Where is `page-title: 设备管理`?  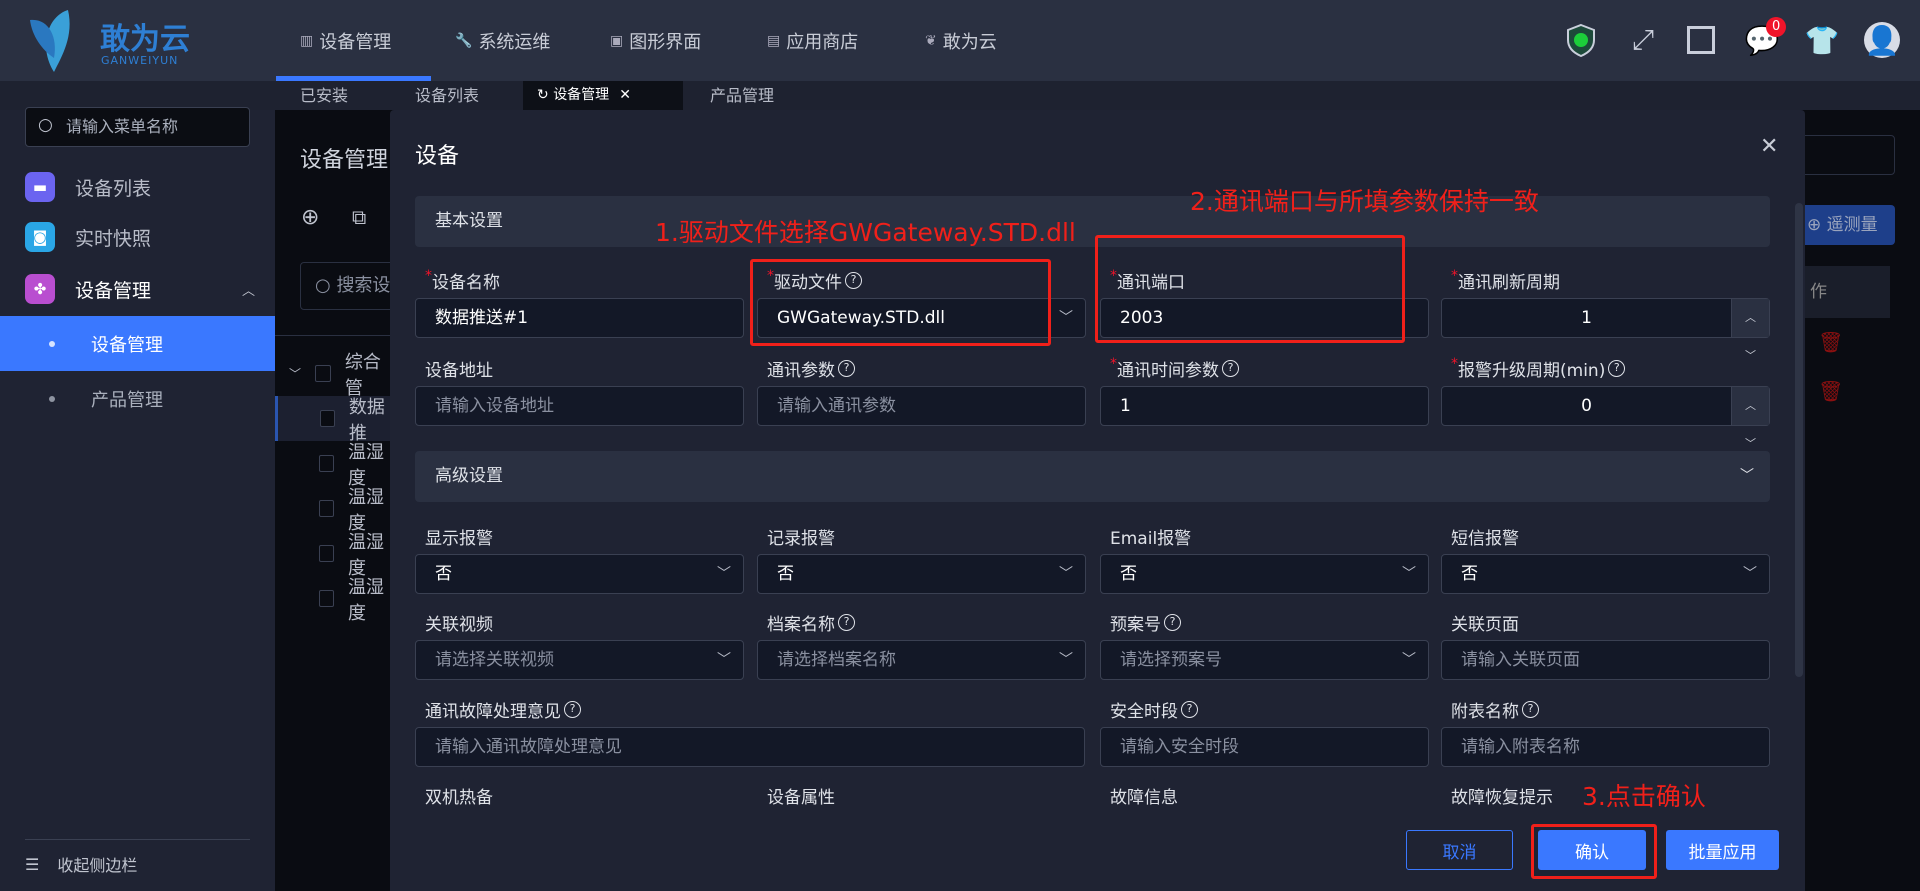
page-title: 设备管理 is located at coordinates (344, 160).